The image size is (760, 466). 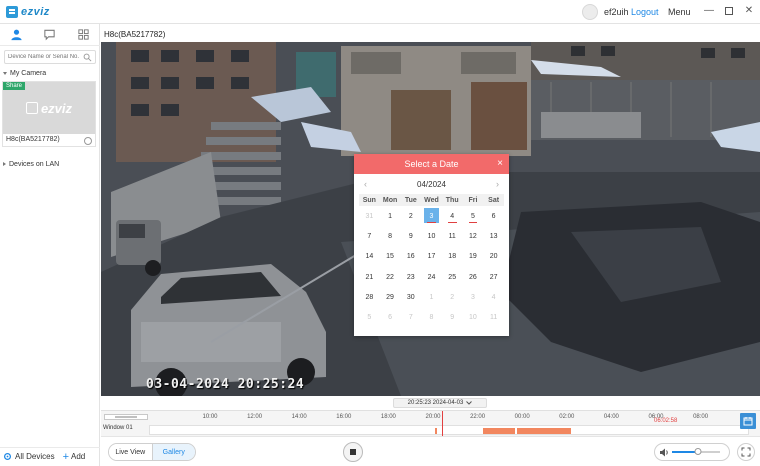 What do you see at coordinates (493, 236) in the screenshot?
I see `calendar-day: 13` at bounding box center [493, 236].